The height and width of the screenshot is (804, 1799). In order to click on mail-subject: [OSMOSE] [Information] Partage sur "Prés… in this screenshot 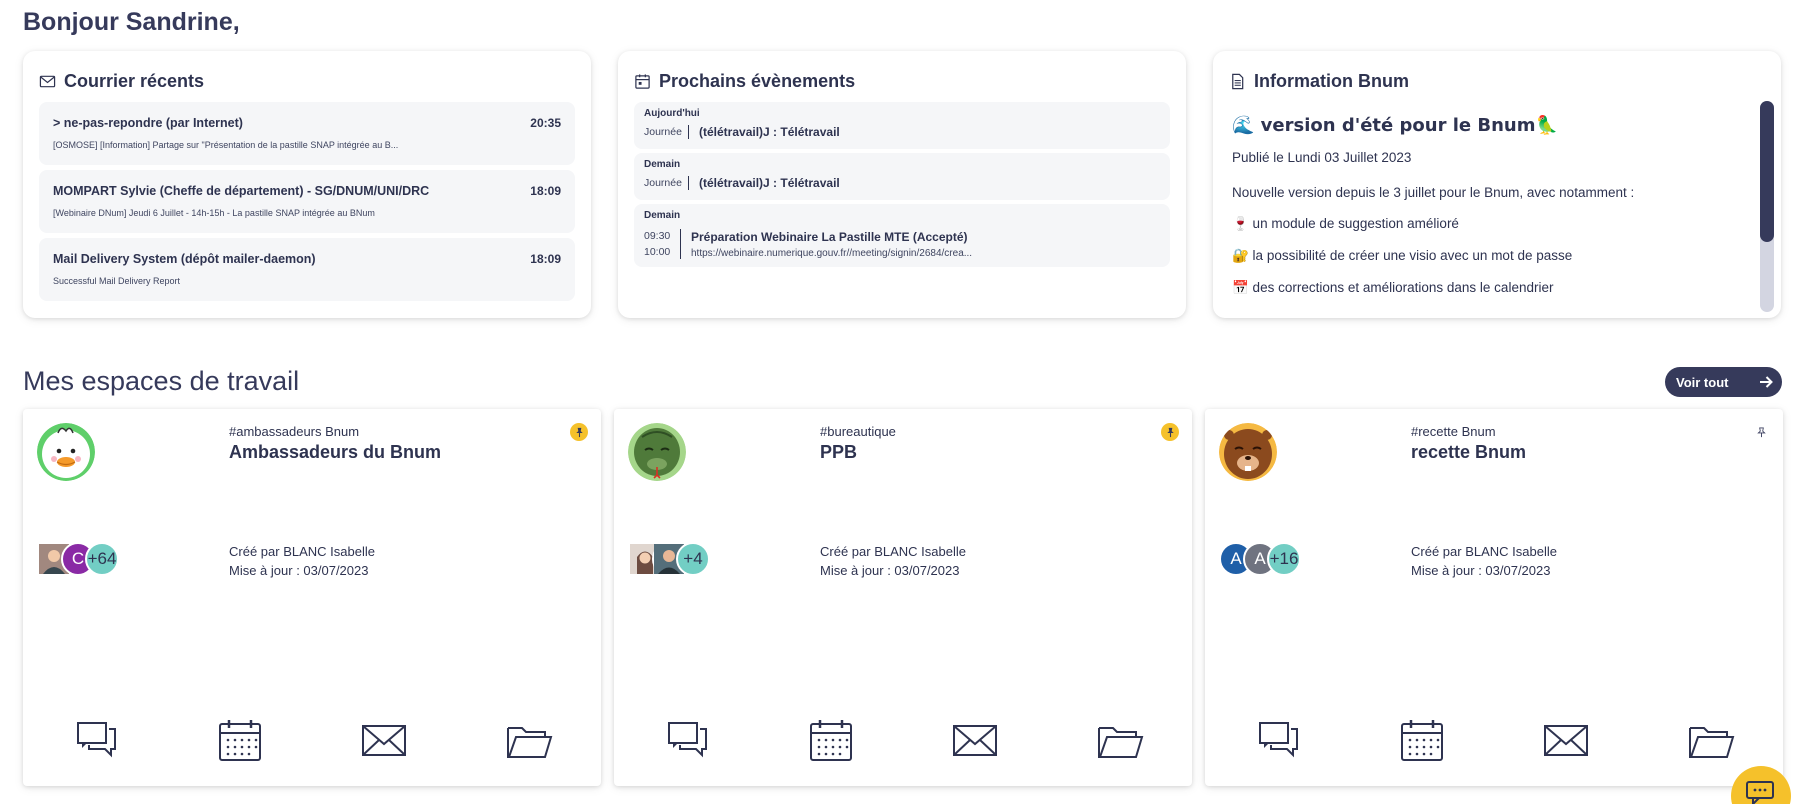, I will do `click(226, 145)`.